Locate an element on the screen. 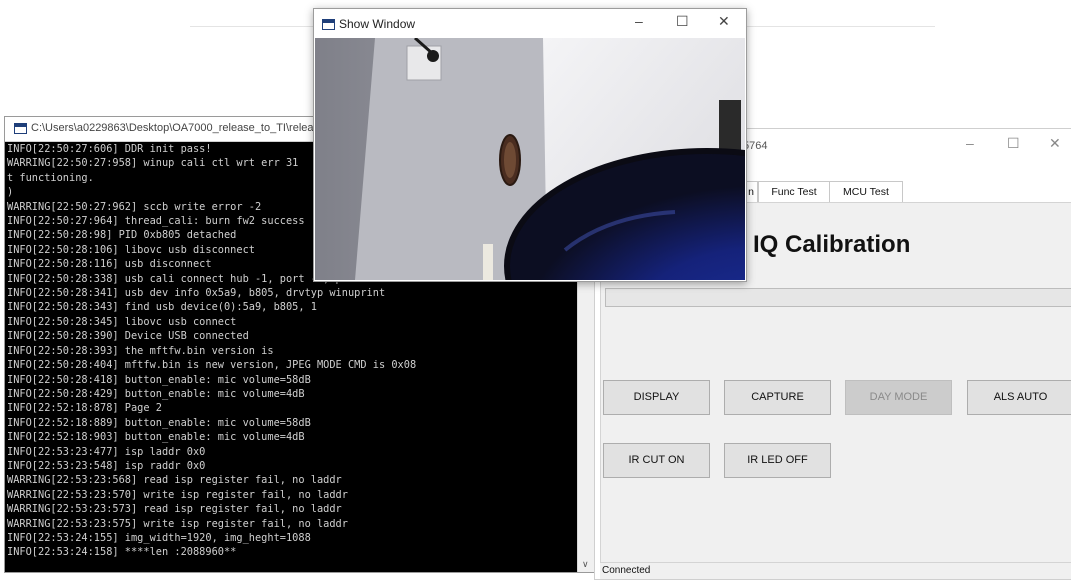 This screenshot has height=580, width=1071. console-line: INFO[22:53:23:477] isp laddr 0x0 is located at coordinates (106, 451).